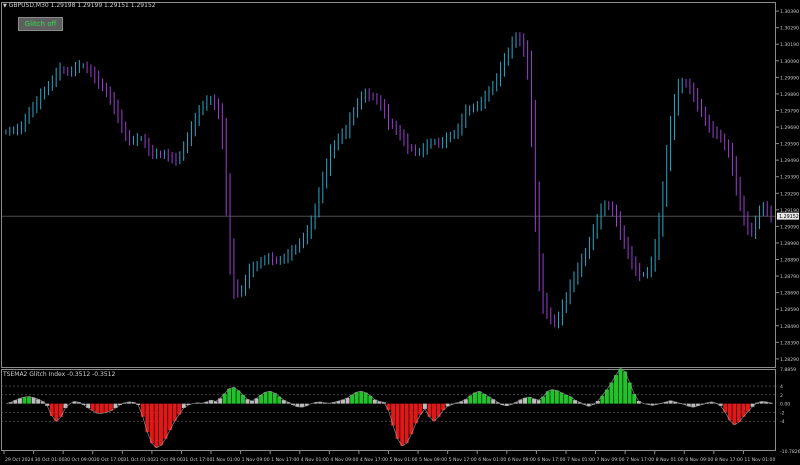 This screenshot has width=800, height=465. What do you see at coordinates (789, 227) in the screenshot?
I see `price-tick-label: 1.29090` at bounding box center [789, 227].